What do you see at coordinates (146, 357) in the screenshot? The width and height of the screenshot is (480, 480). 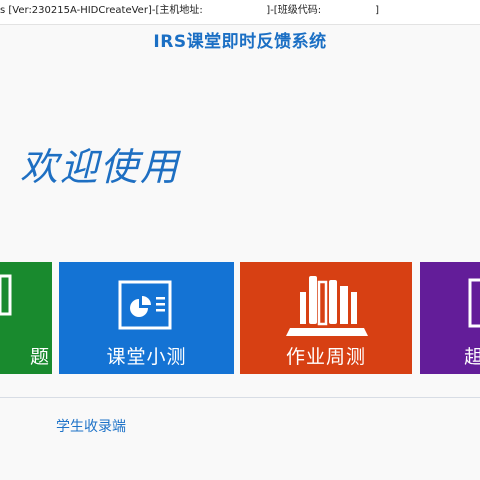 I see `tile-label: 课堂小测` at bounding box center [146, 357].